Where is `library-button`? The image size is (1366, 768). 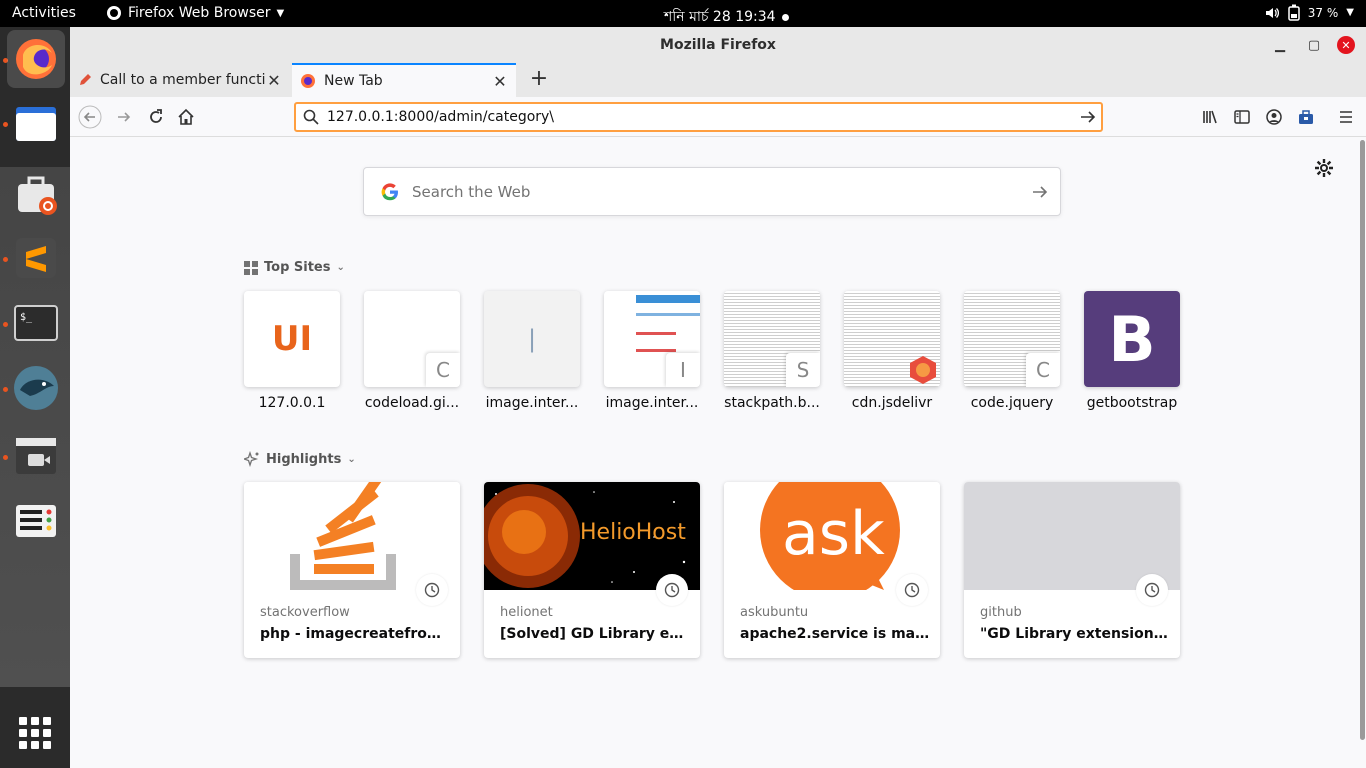
library-button is located at coordinates (1210, 117).